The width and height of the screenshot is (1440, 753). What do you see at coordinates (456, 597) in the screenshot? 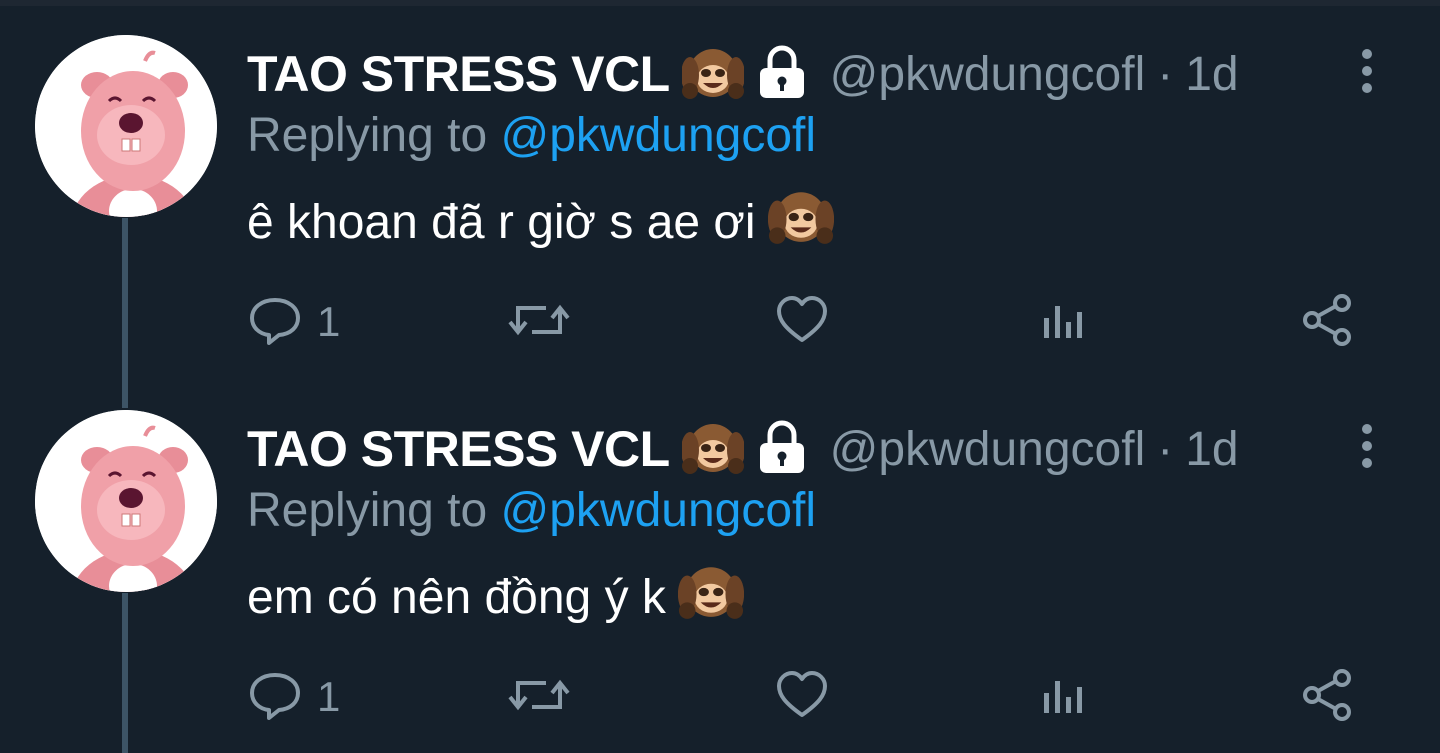
I see `tweet-text-content: em có nên đồng ý k` at bounding box center [456, 597].